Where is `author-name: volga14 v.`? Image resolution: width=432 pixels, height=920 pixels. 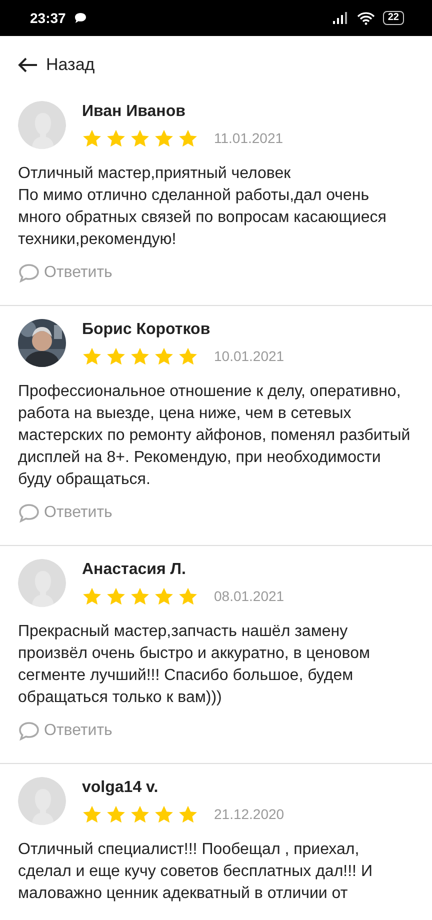 author-name: volga14 v. is located at coordinates (121, 788).